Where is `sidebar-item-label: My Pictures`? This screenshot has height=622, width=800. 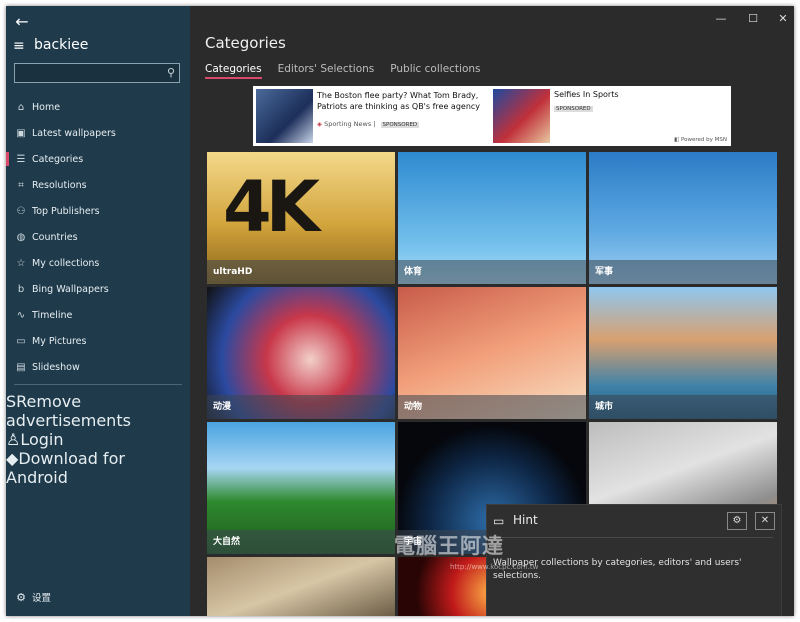 sidebar-item-label: My Pictures is located at coordinates (59, 341).